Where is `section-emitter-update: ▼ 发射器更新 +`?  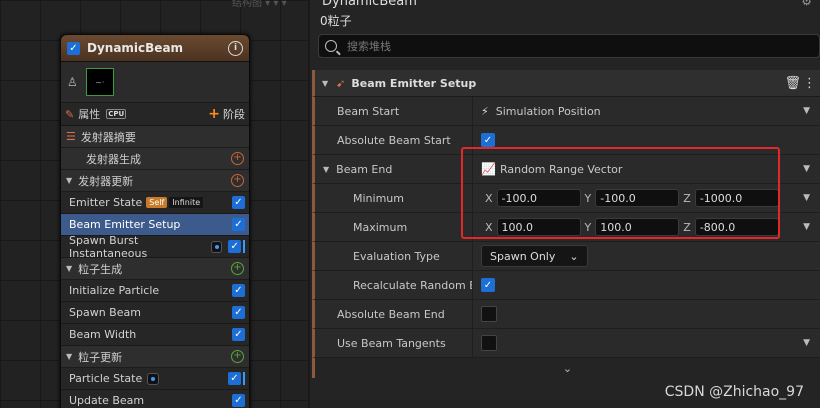 section-emitter-update: ▼ 发射器更新 + is located at coordinates (155, 181).